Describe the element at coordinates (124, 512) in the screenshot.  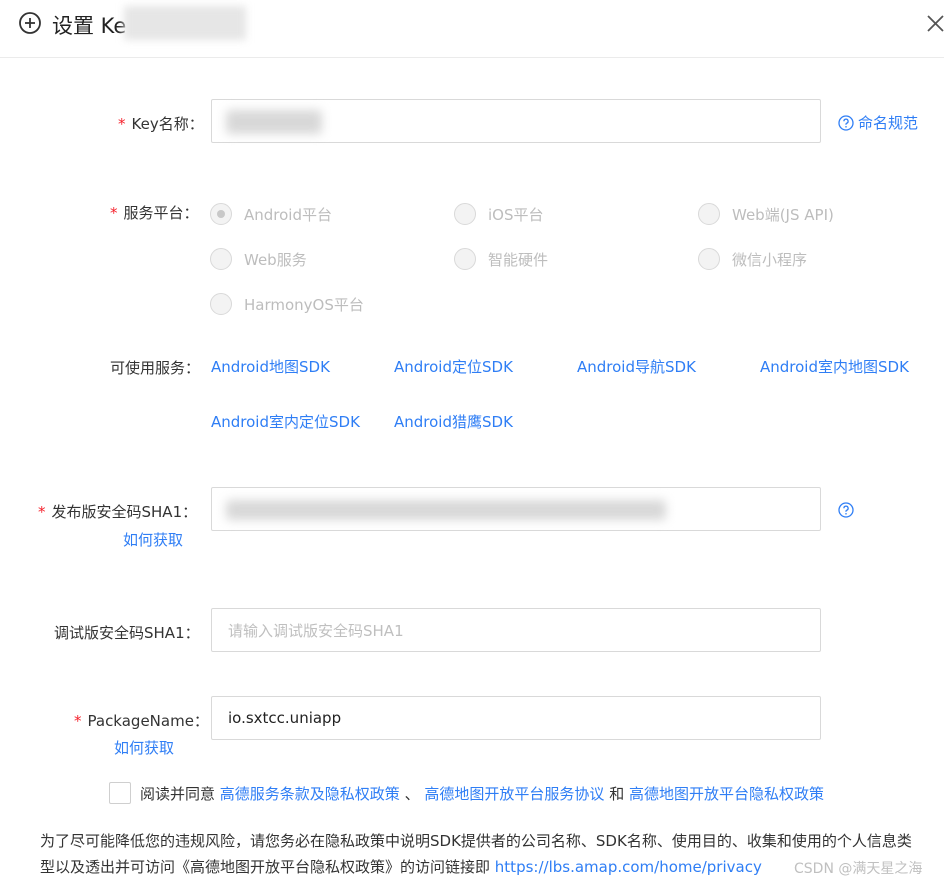
I see `release-sha1-label-text: 发布版安全码SHA1：` at that location.